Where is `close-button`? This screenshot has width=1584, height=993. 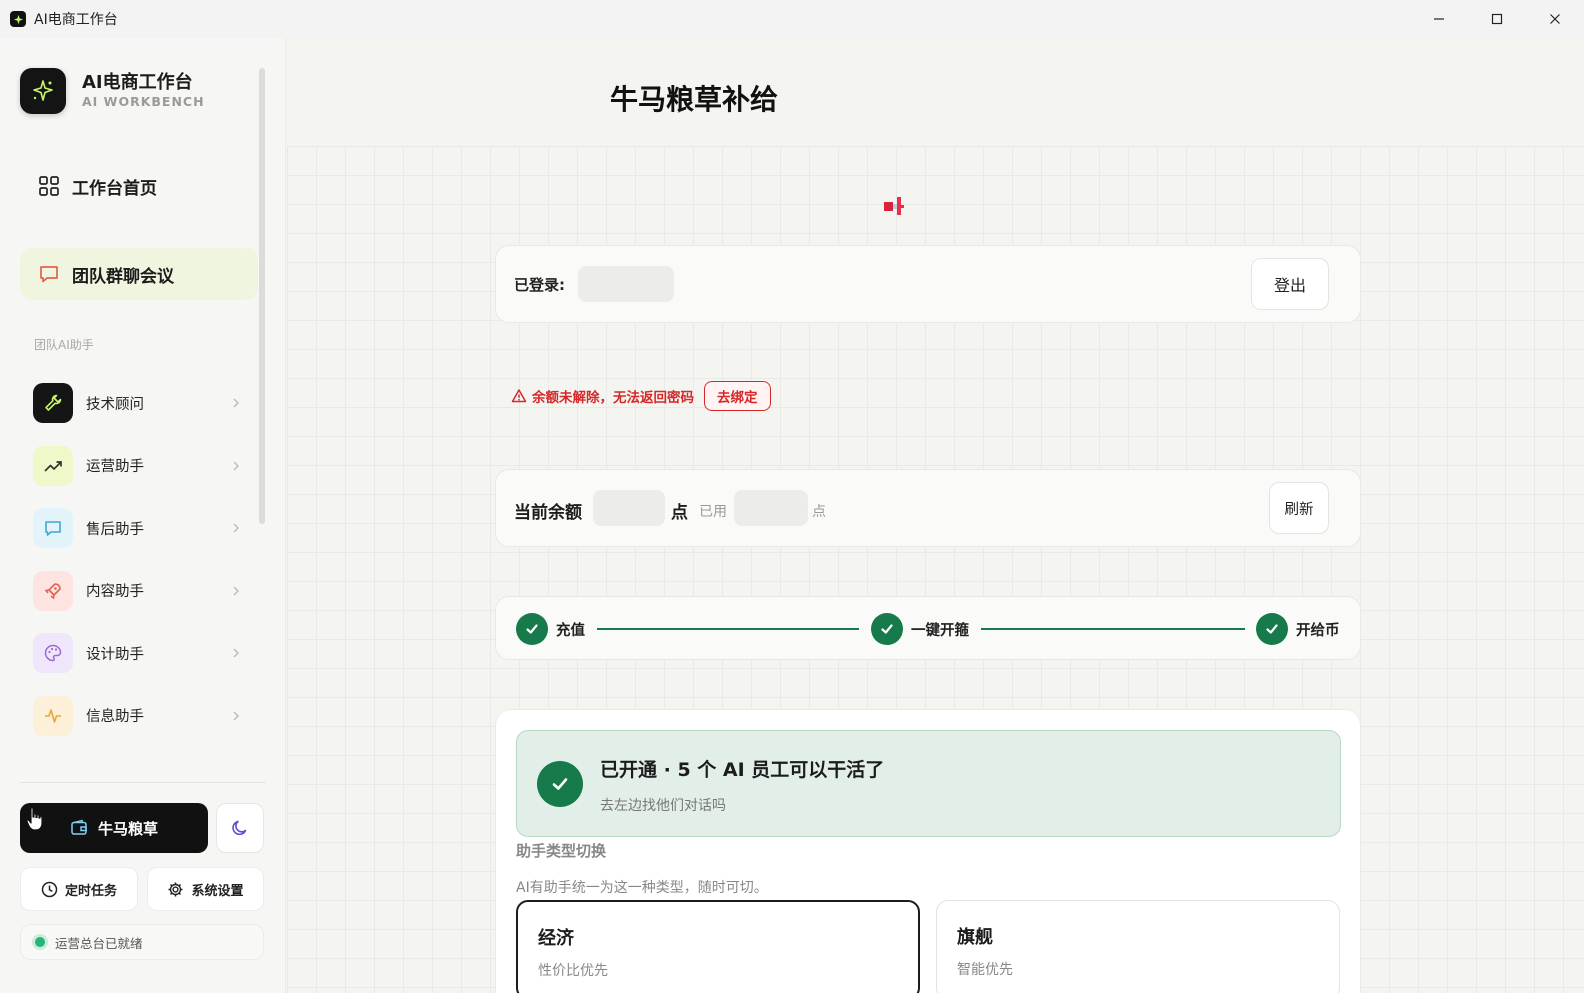 close-button is located at coordinates (1555, 19).